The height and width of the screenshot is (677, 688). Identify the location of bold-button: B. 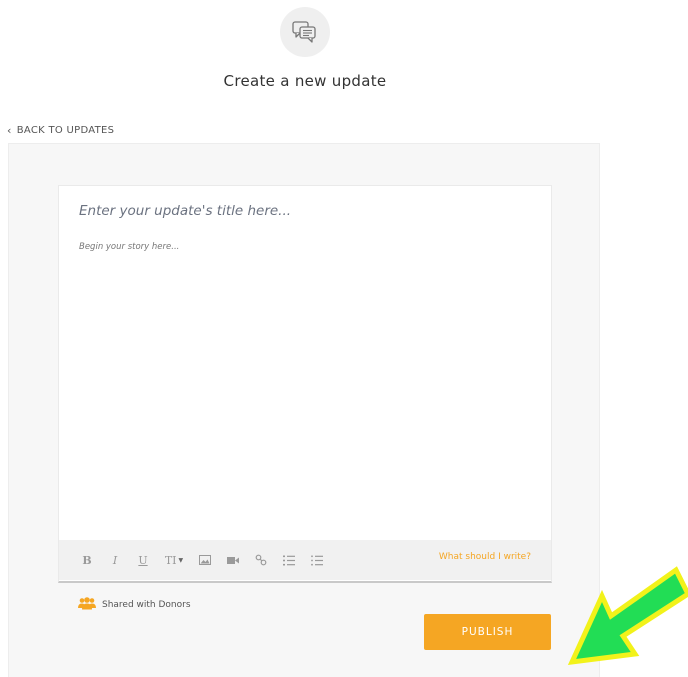
(87, 560).